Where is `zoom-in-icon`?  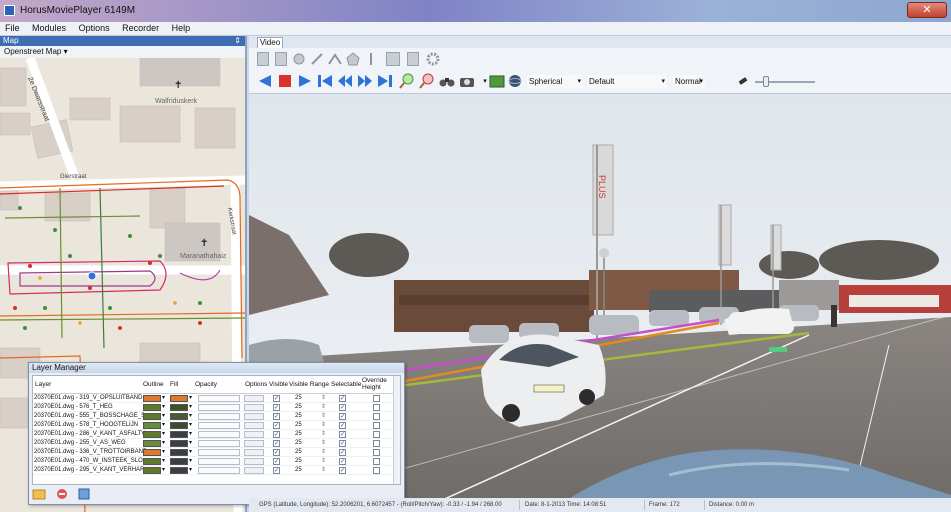
zoom-in-icon is located at coordinates (407, 81).